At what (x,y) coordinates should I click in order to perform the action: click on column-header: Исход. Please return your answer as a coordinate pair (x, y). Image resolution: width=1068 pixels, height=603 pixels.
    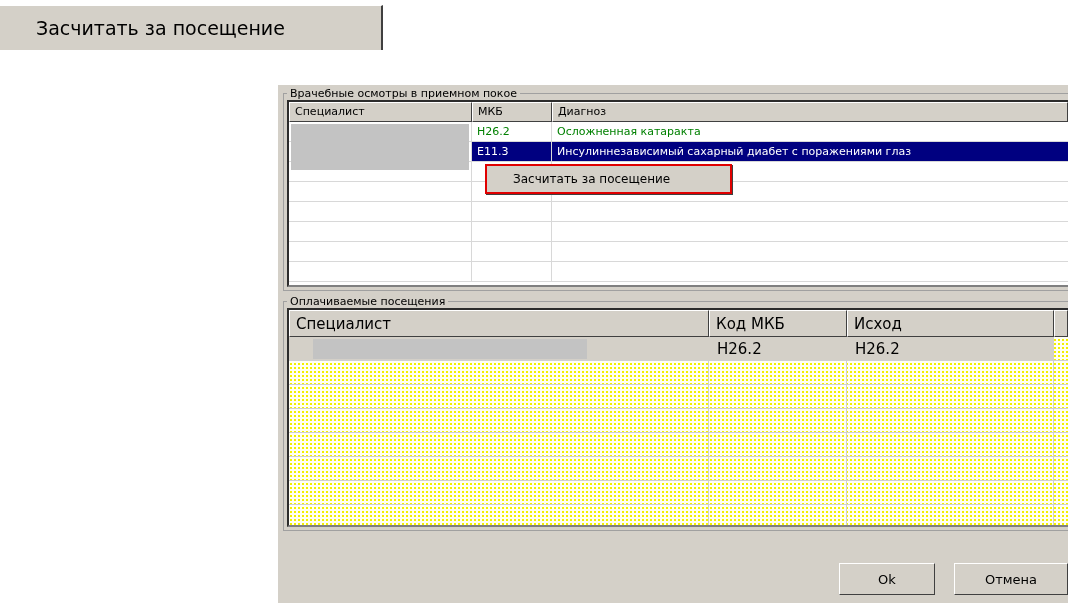
    Looking at the image, I should click on (950, 323).